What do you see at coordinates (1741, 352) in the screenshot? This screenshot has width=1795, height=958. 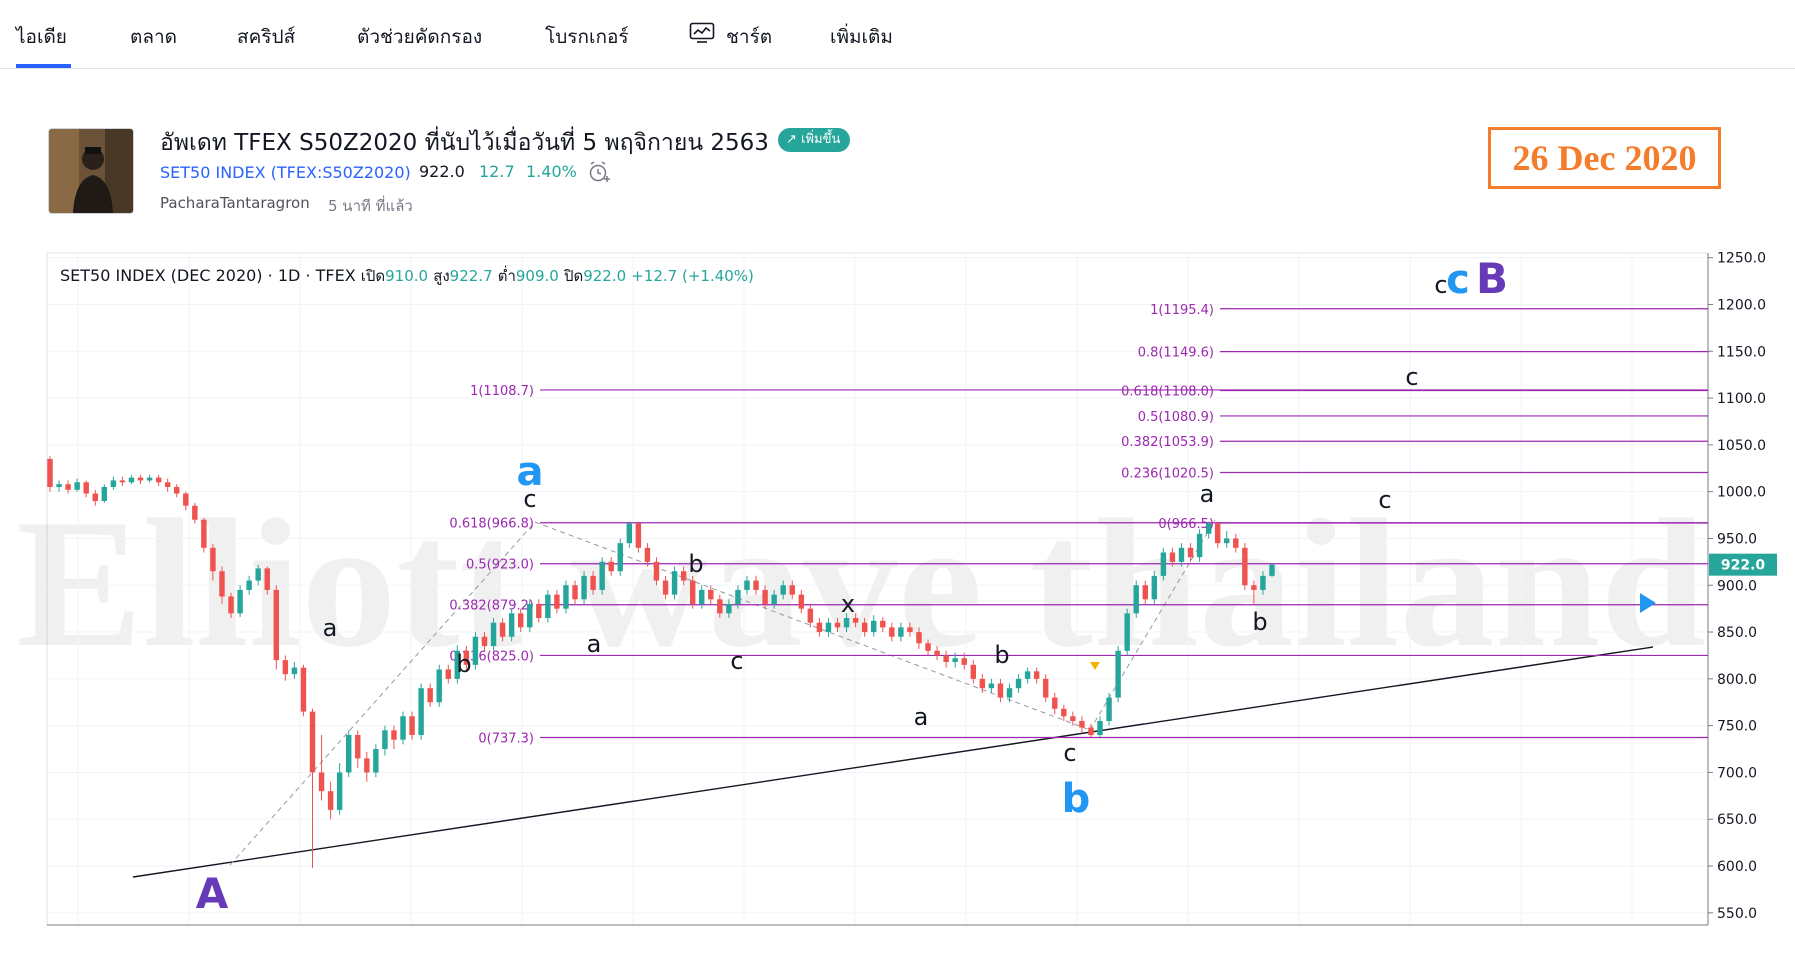 I see `y-tick-label: 1150.0` at bounding box center [1741, 352].